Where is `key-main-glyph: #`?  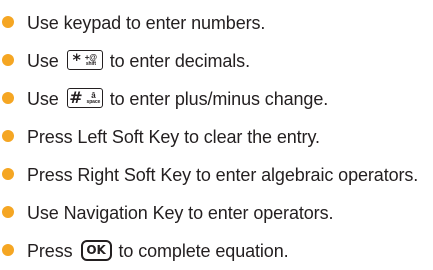
key-main-glyph: # is located at coordinates (76, 97).